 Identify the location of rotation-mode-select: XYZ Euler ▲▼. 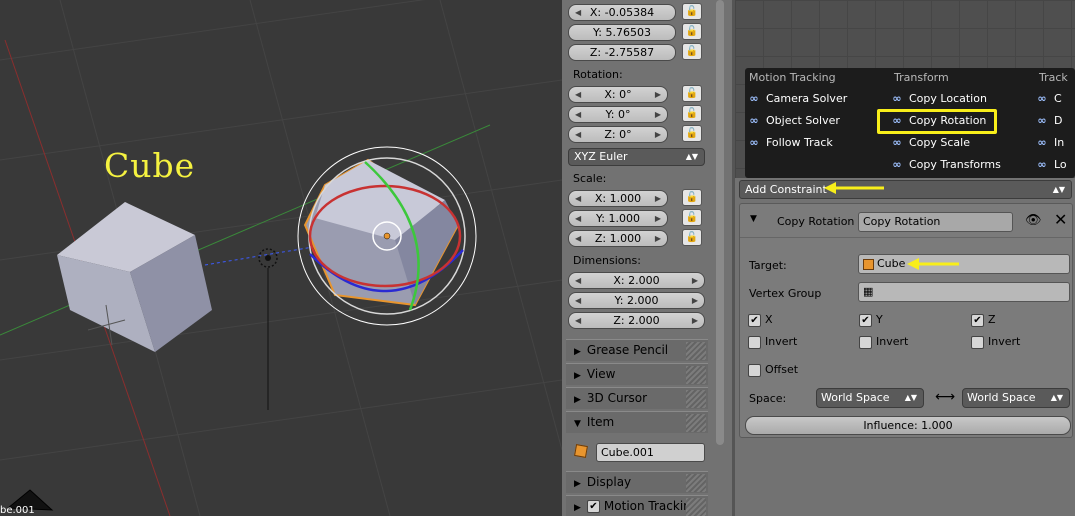
(636, 157).